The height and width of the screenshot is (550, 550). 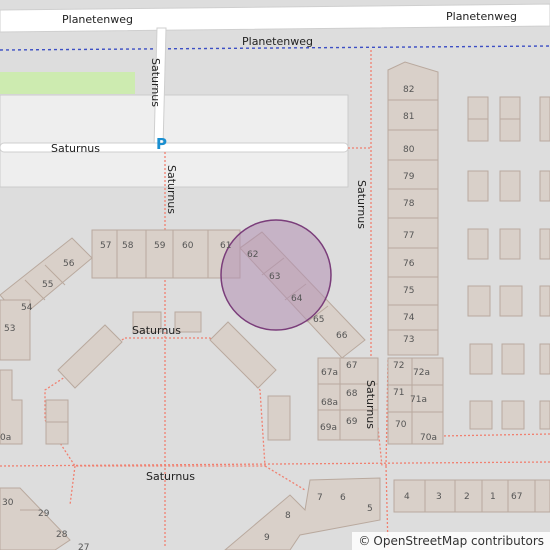 What do you see at coordinates (160, 246) in the screenshot?
I see `house-number: 59` at bounding box center [160, 246].